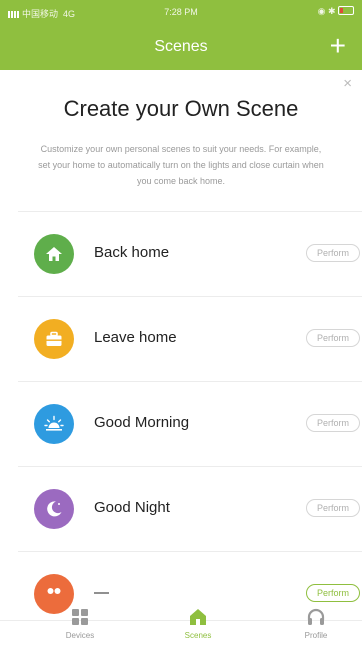 This screenshot has width=362, height=669. What do you see at coordinates (54, 424) in the screenshot?
I see `sunrise-icon` at bounding box center [54, 424].